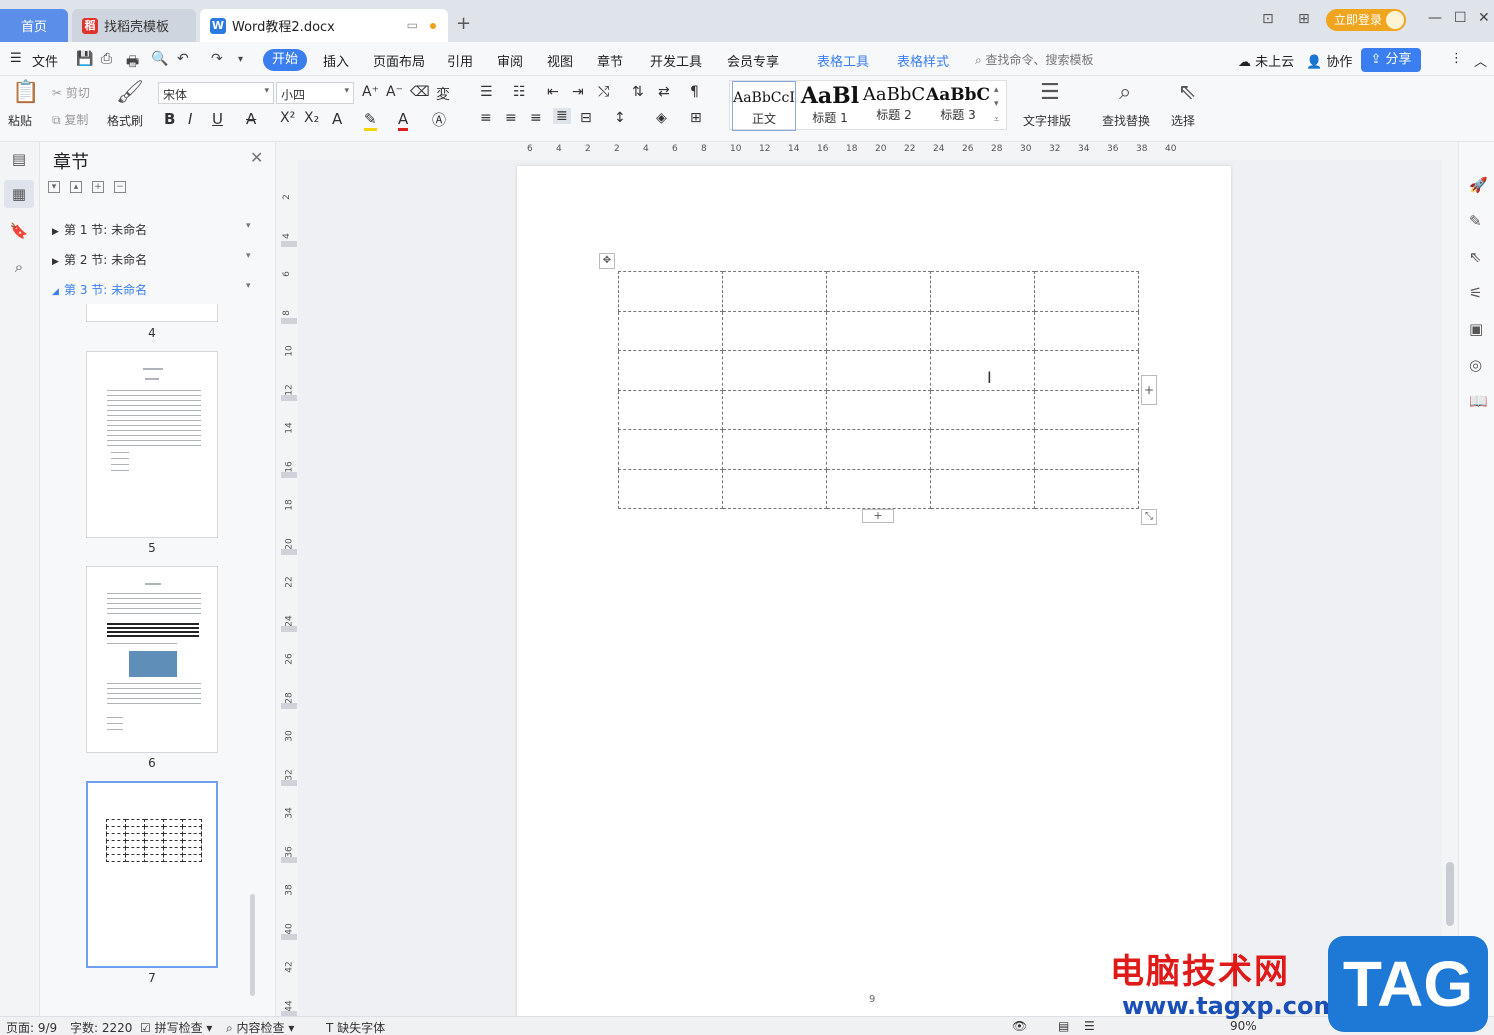 The width and height of the screenshot is (1494, 1035). I want to click on style-normal: AaBbCcI 正文, so click(764, 106).